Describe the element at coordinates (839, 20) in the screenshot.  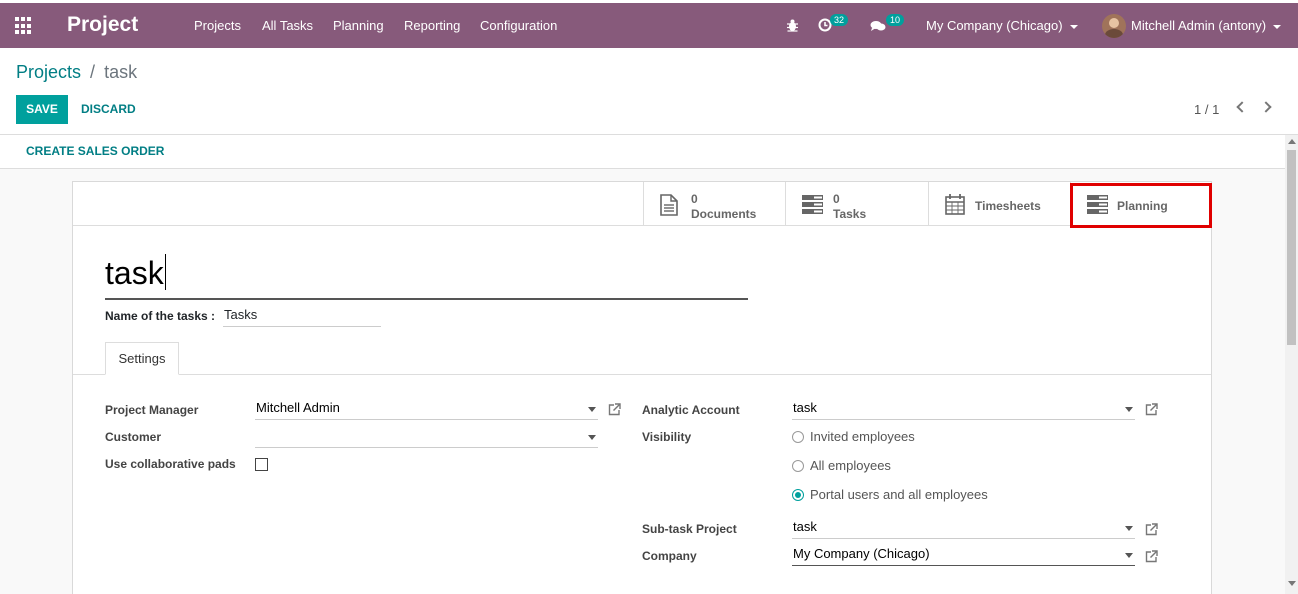
I see `activity-count-badge: 32` at that location.